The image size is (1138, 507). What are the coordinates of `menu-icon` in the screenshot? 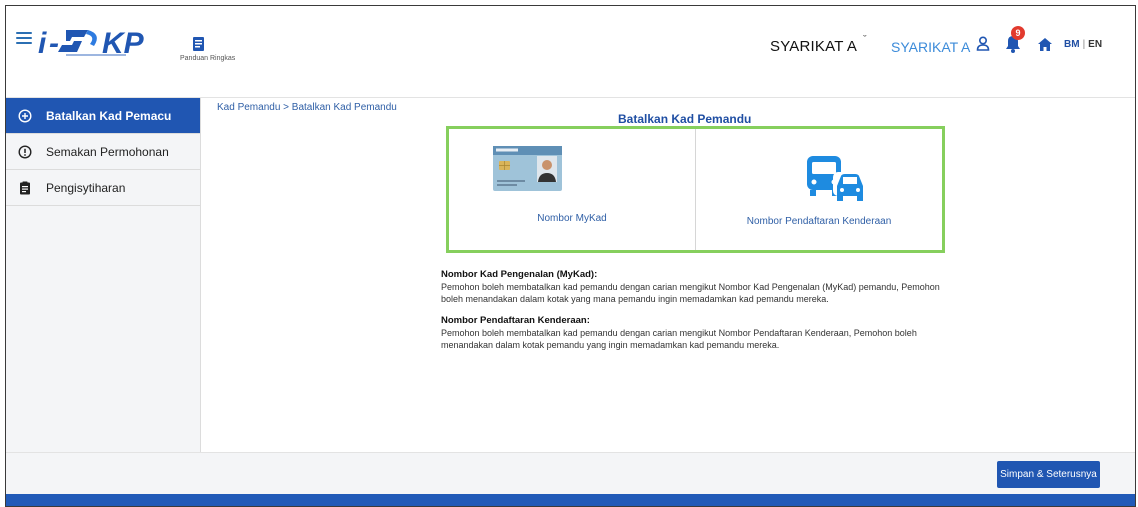 It's located at (24, 38).